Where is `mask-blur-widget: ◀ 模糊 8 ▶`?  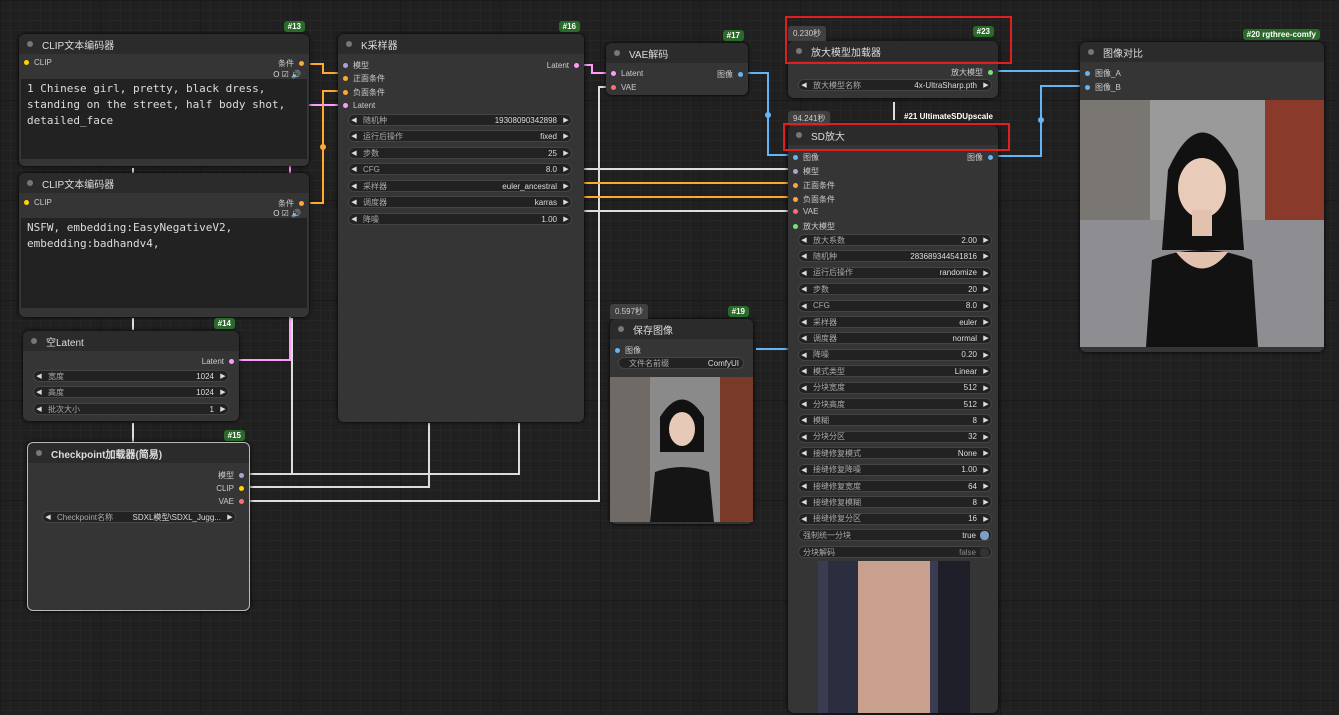
mask-blur-widget: ◀ 模糊 8 ▶ is located at coordinates (895, 420).